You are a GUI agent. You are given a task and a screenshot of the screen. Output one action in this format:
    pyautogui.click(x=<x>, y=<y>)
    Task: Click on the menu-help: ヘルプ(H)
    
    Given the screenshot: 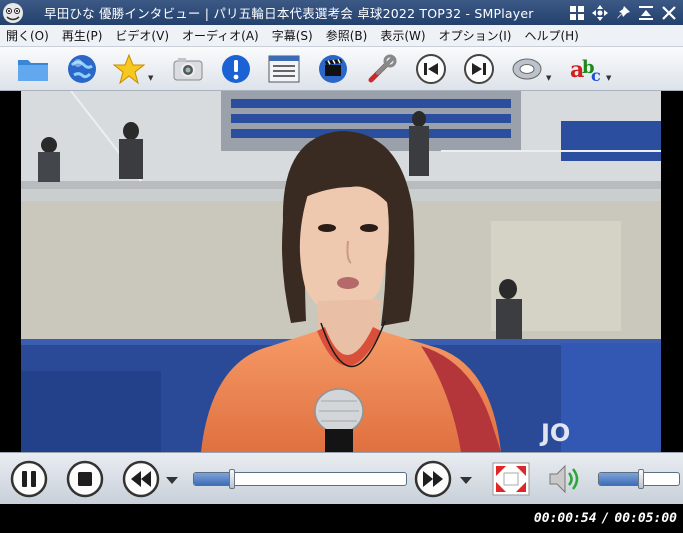 What is the action you would take?
    pyautogui.click(x=550, y=35)
    